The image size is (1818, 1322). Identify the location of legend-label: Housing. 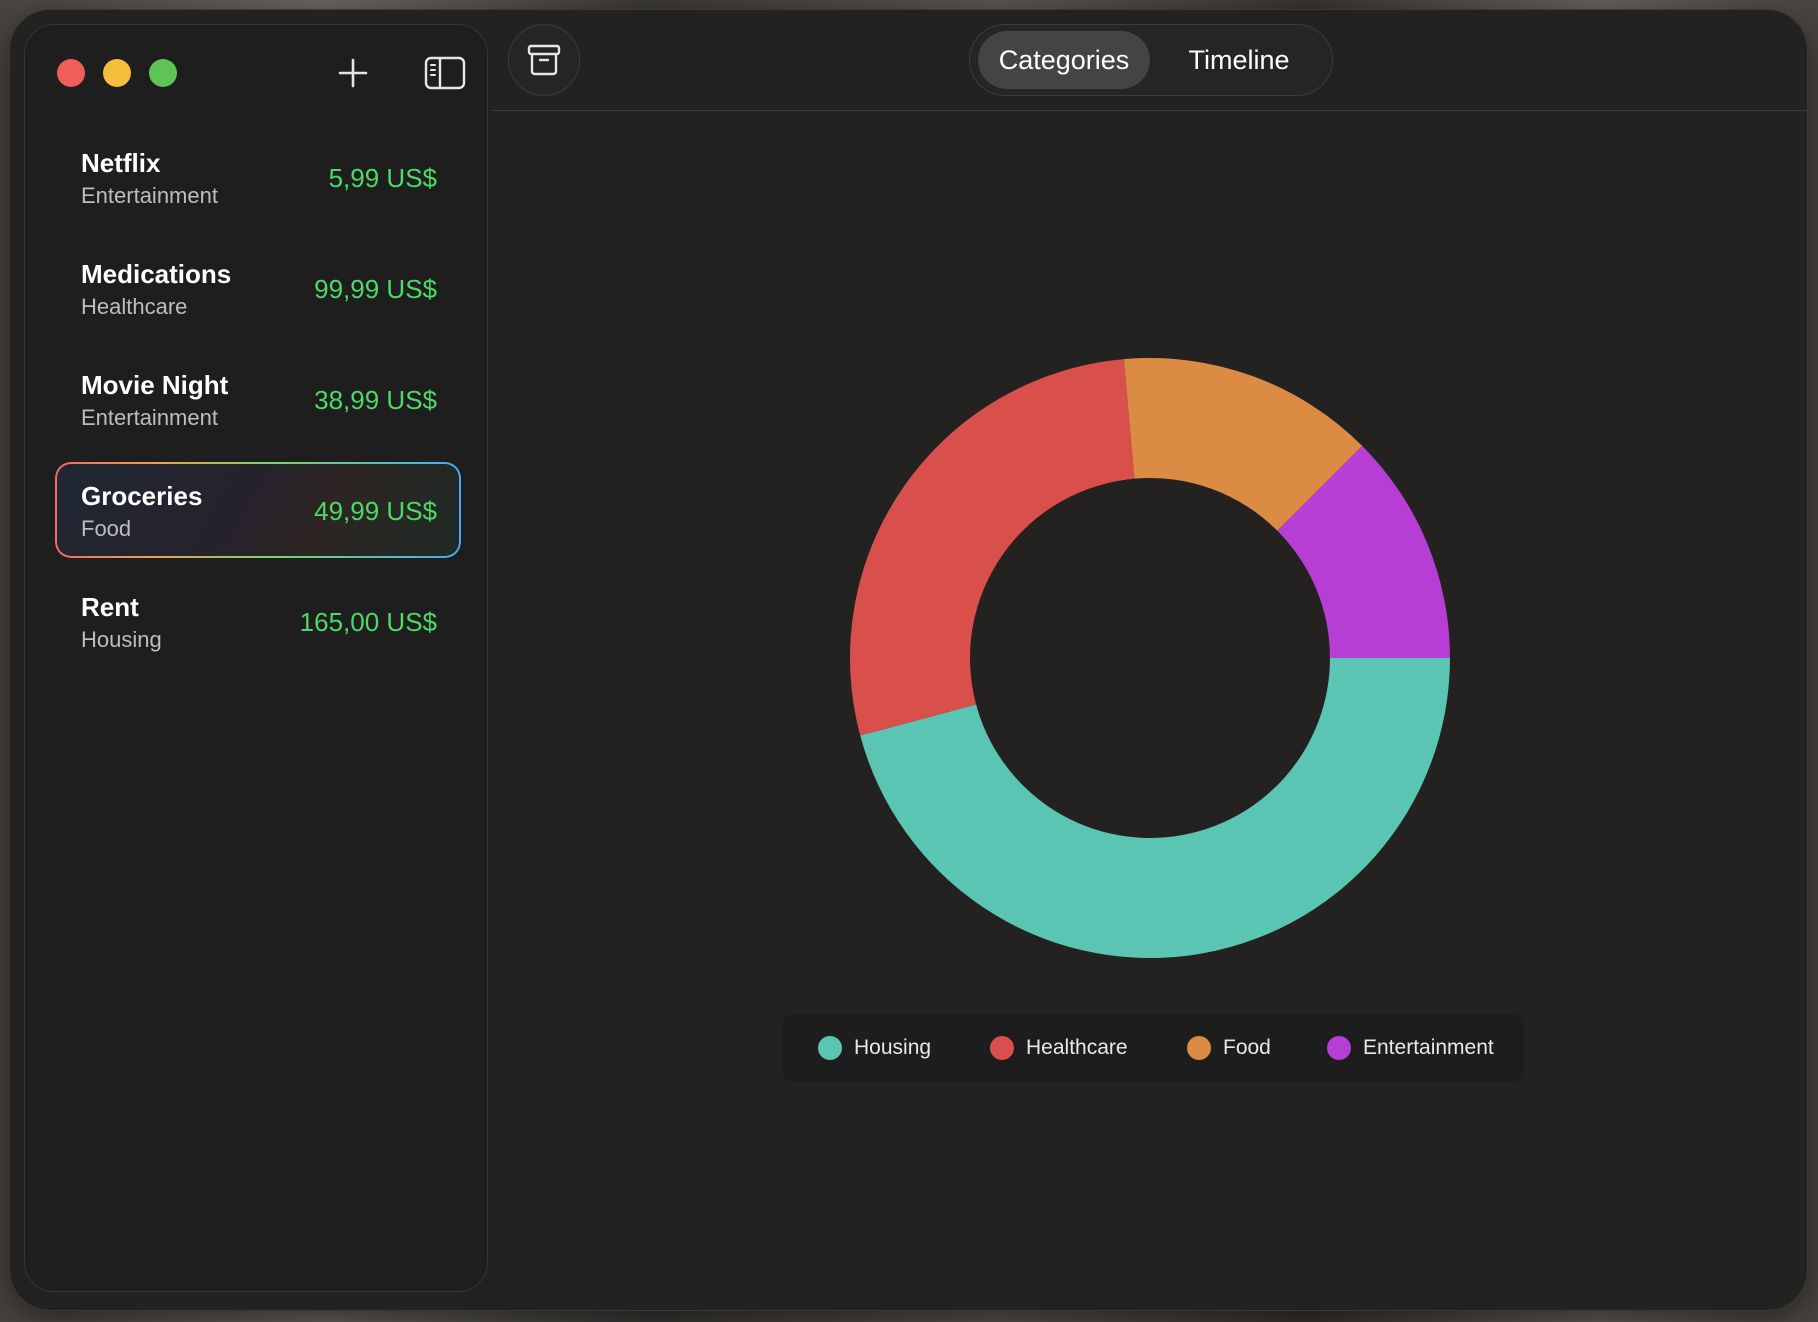
(893, 1047).